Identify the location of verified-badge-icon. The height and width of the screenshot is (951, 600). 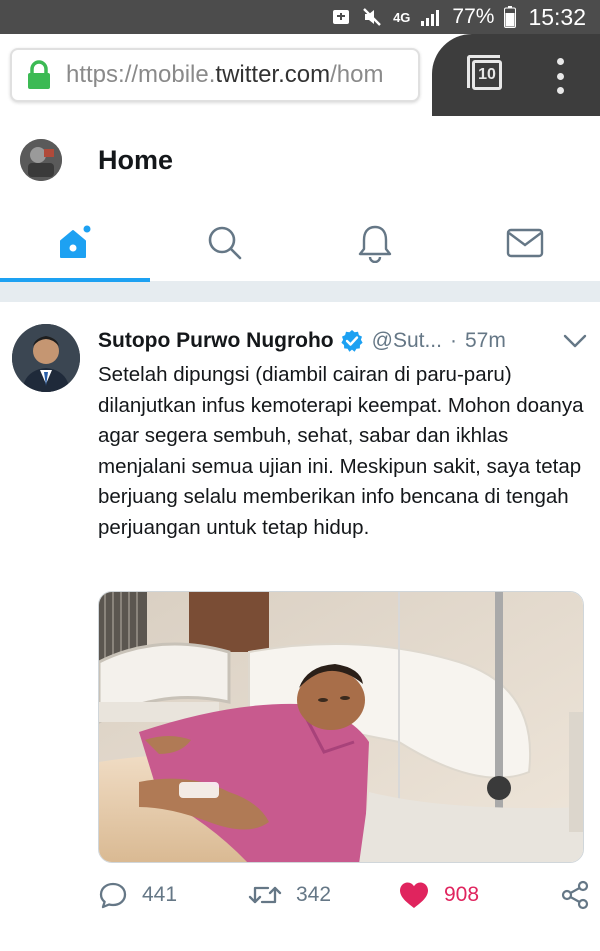
(352, 341).